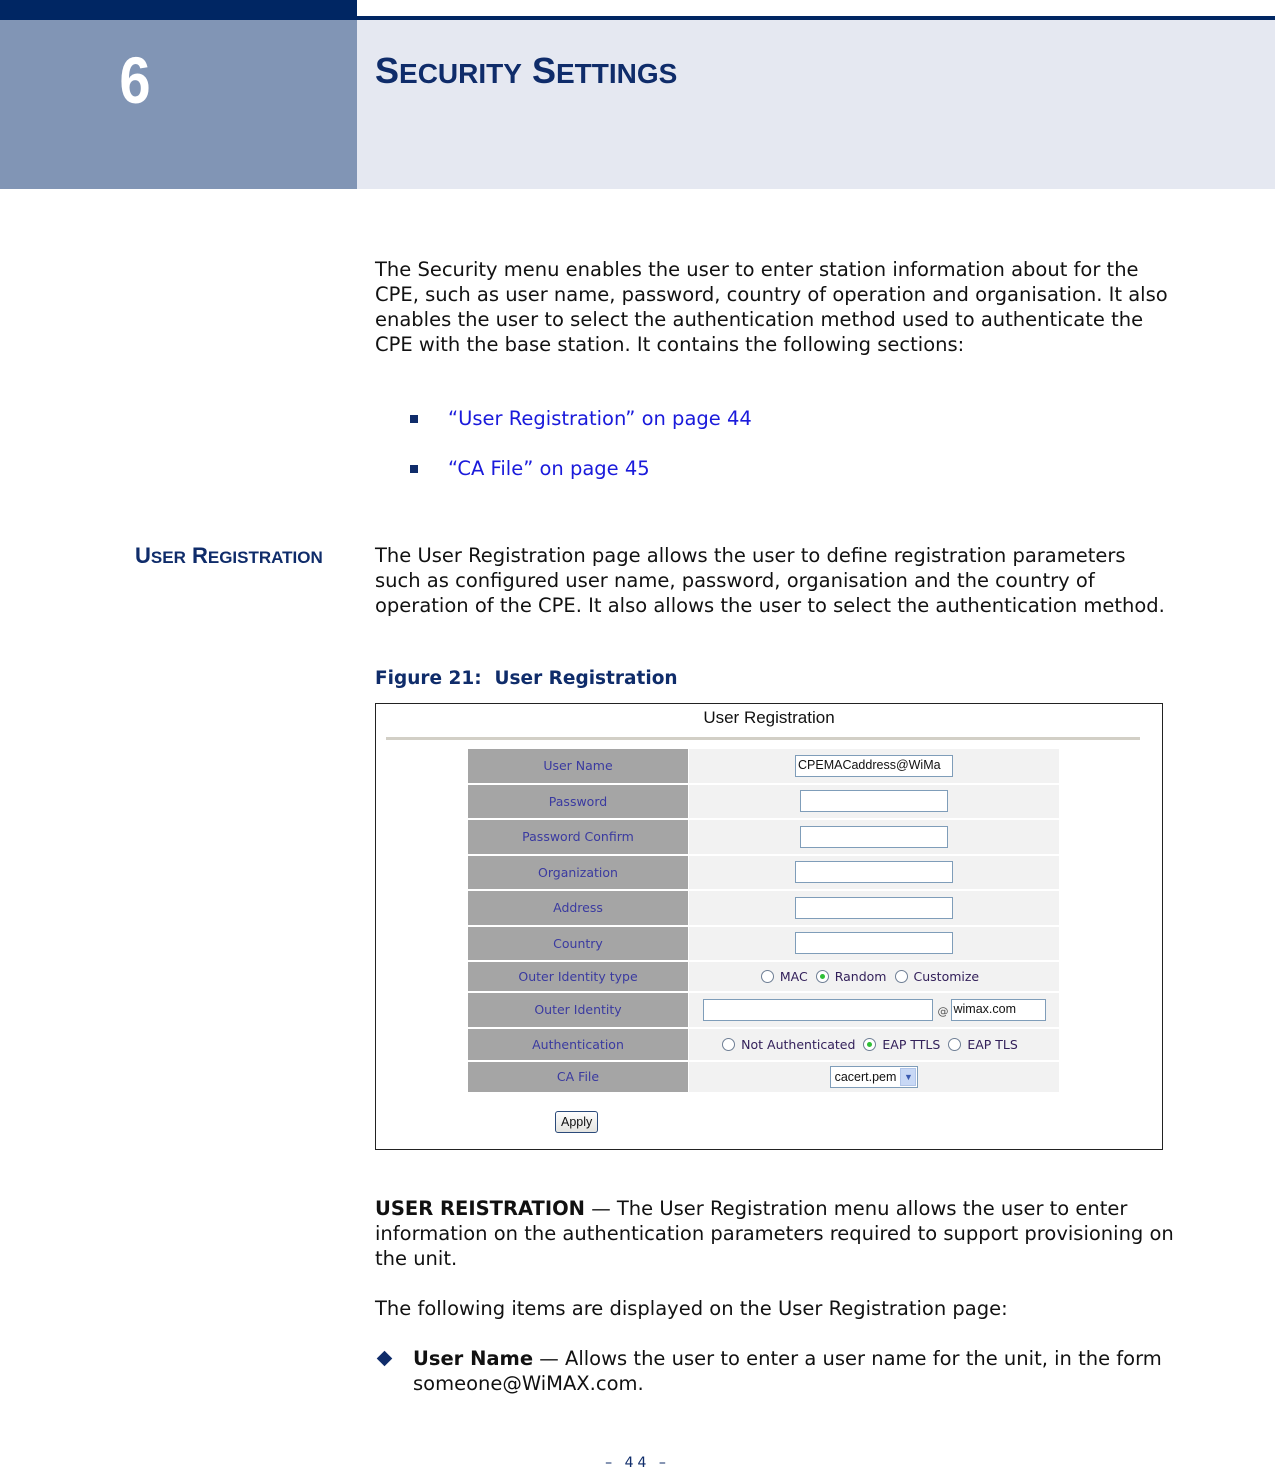 The image size is (1275, 1474). I want to click on radio-mac: MAC, so click(784, 976).